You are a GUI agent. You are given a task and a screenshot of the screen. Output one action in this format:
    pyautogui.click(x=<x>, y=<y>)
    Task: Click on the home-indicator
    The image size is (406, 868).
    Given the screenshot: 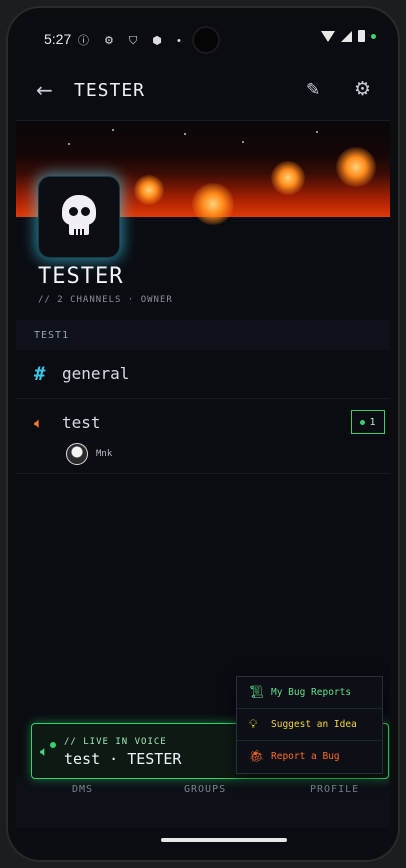 What is the action you would take?
    pyautogui.click(x=224, y=840)
    